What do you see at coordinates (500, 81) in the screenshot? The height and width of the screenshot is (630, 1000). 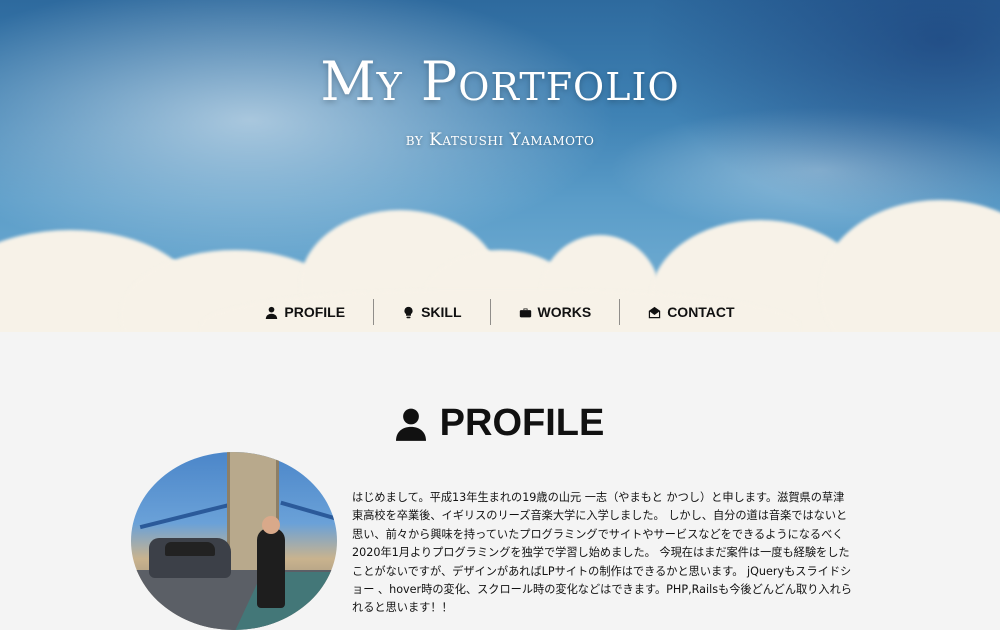 I see `site-title: My Portfolio` at bounding box center [500, 81].